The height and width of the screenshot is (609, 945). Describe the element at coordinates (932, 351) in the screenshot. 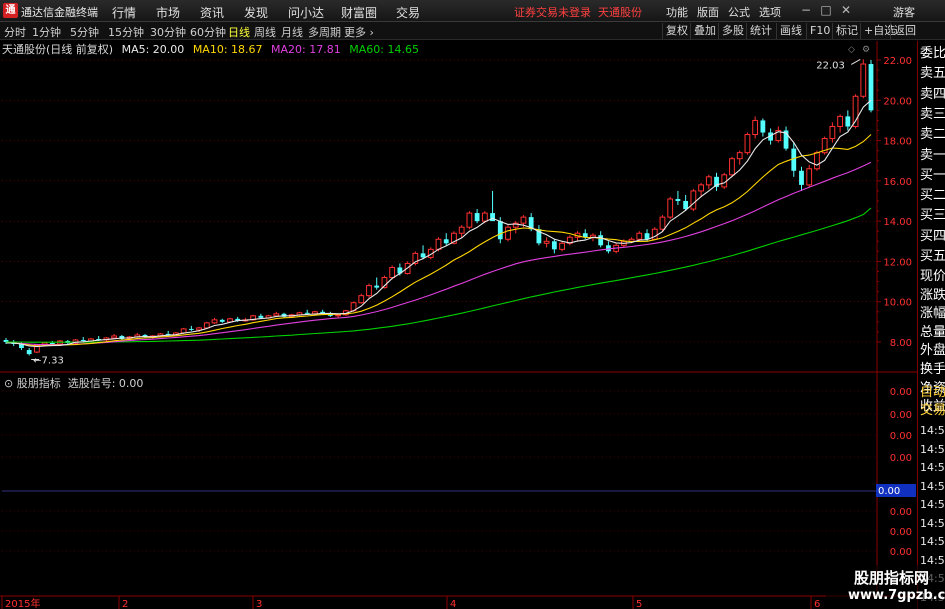

I see `stat-label: 外盘` at that location.